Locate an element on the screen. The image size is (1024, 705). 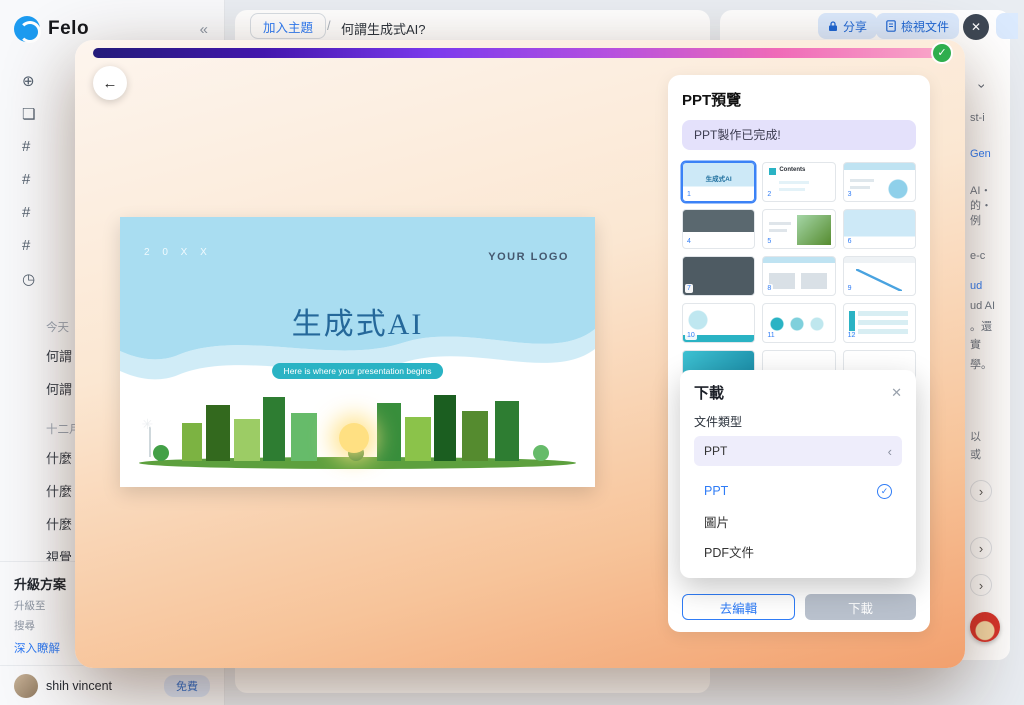
thumbnail-label: Contents is located at coordinates (792, 170).